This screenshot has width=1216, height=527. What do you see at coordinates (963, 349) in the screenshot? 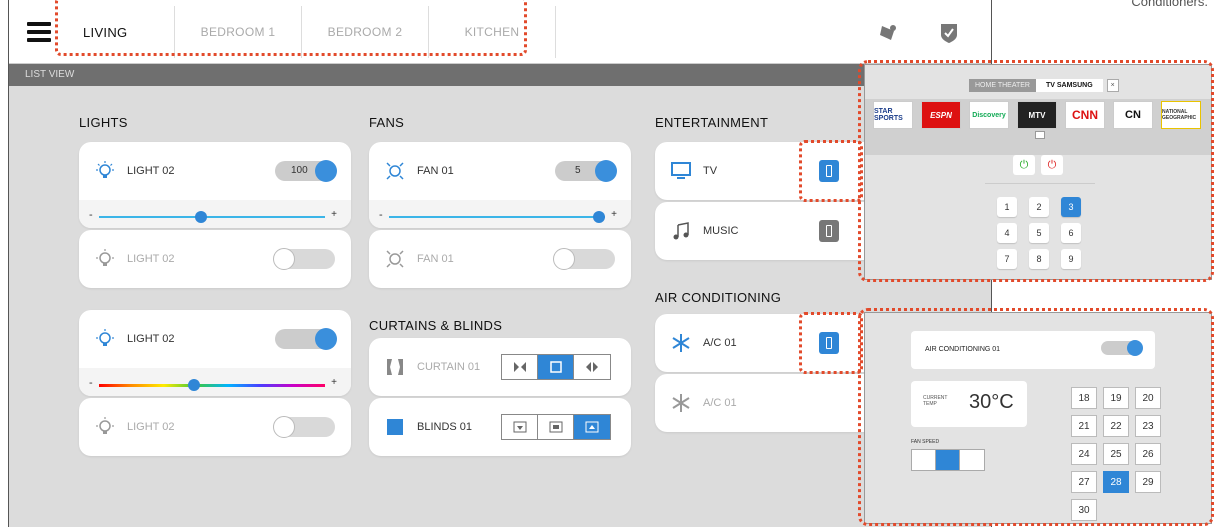
I see `ac-title: AIR CONDITIONING 01` at bounding box center [963, 349].